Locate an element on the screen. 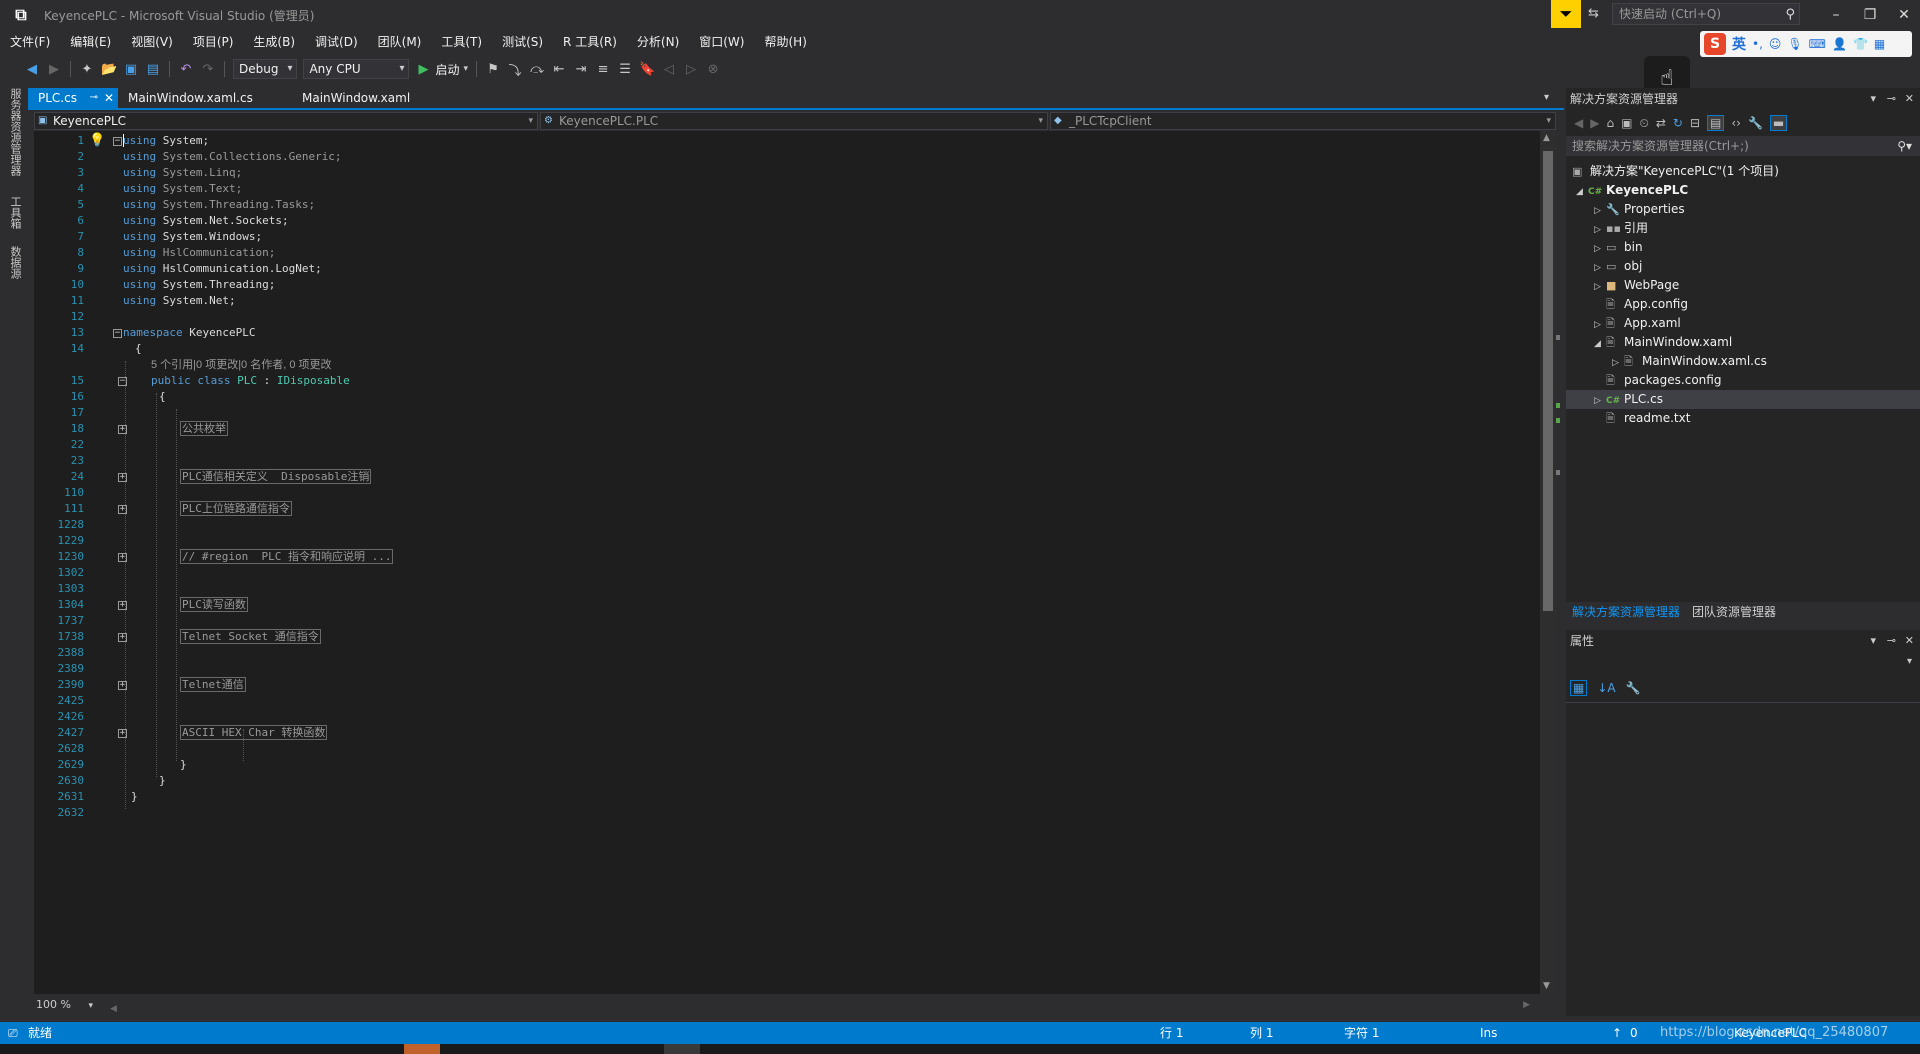 The image size is (1920, 1054). code-line: 2629} is located at coordinates (734, 765).